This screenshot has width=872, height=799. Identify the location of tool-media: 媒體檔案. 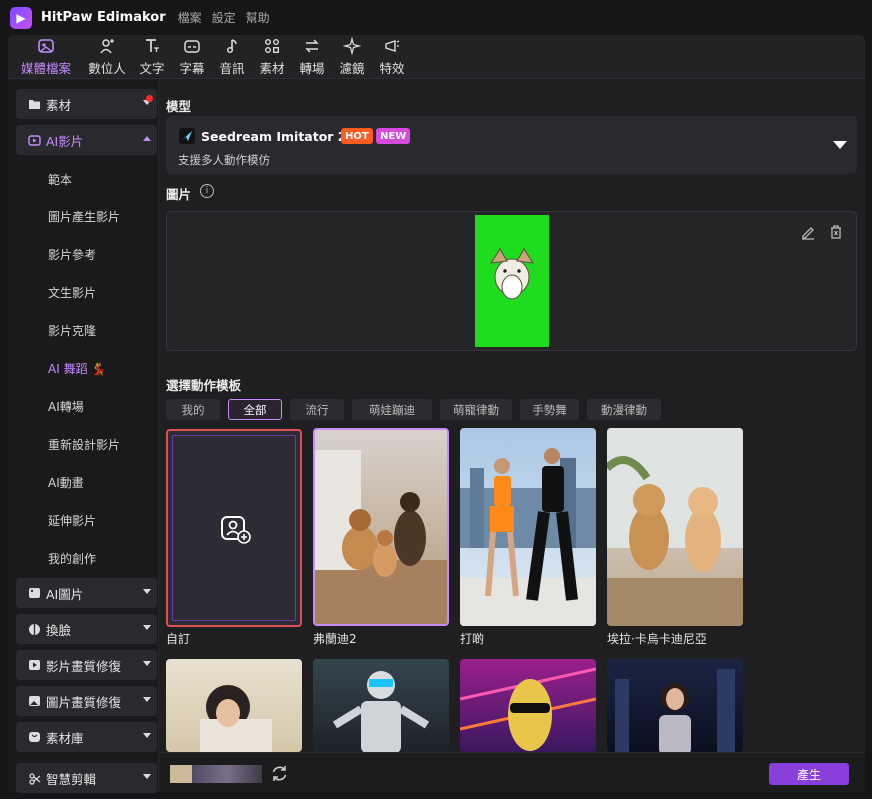
(46, 56).